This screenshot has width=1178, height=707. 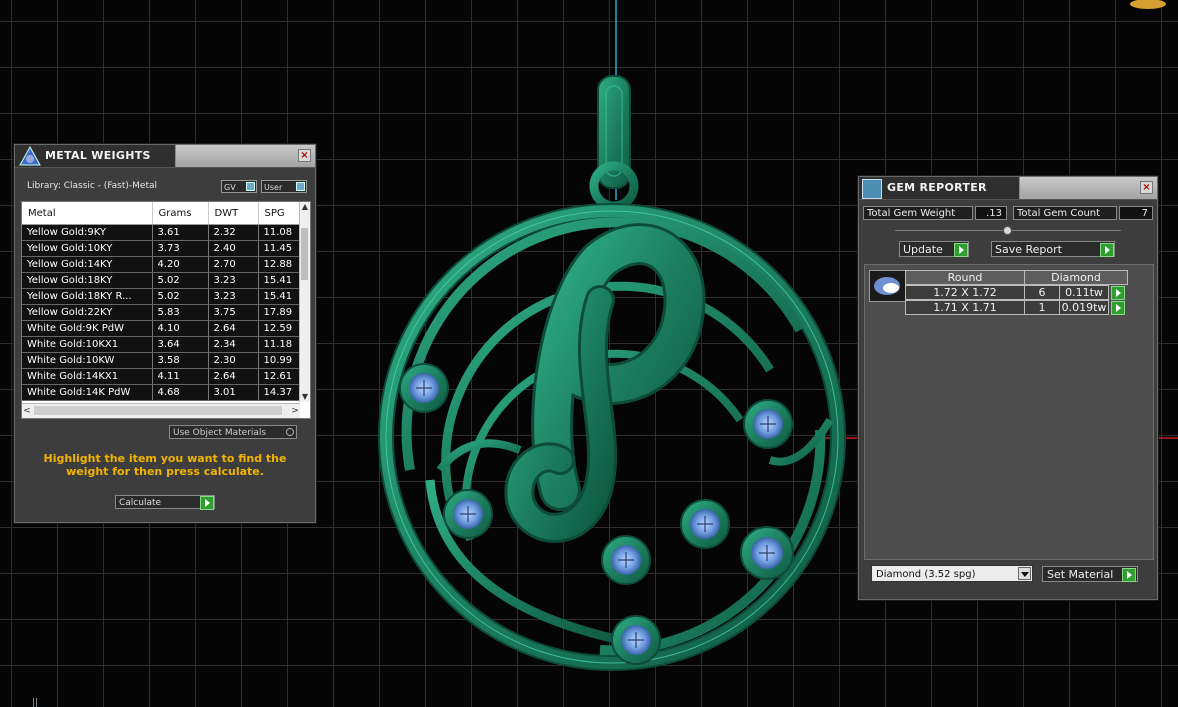 What do you see at coordinates (1076, 277) in the screenshot?
I see `header-diamond: Diamond` at bounding box center [1076, 277].